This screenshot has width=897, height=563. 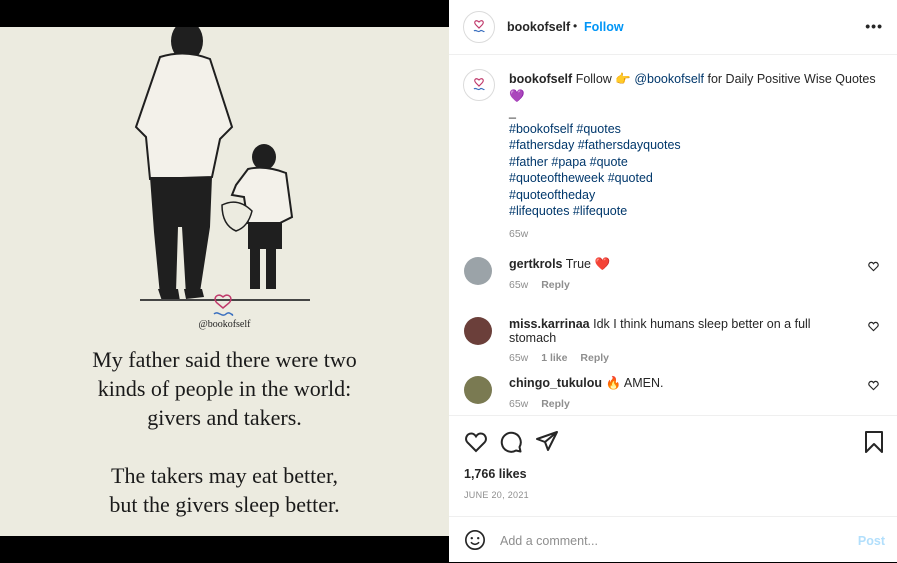 I want to click on comment-body: chingo_tukulou 🔥 AMEN. 65w Reply, so click(x=684, y=393).